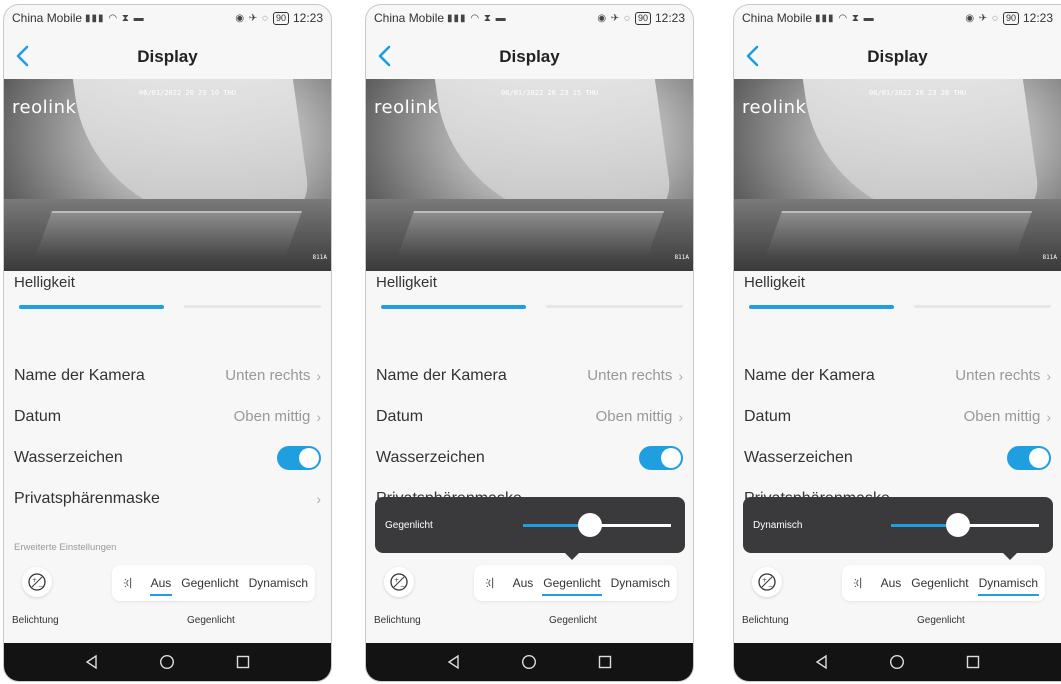 This screenshot has width=1061, height=684. Describe the element at coordinates (669, 18) in the screenshot. I see `clock: 12:23` at that location.